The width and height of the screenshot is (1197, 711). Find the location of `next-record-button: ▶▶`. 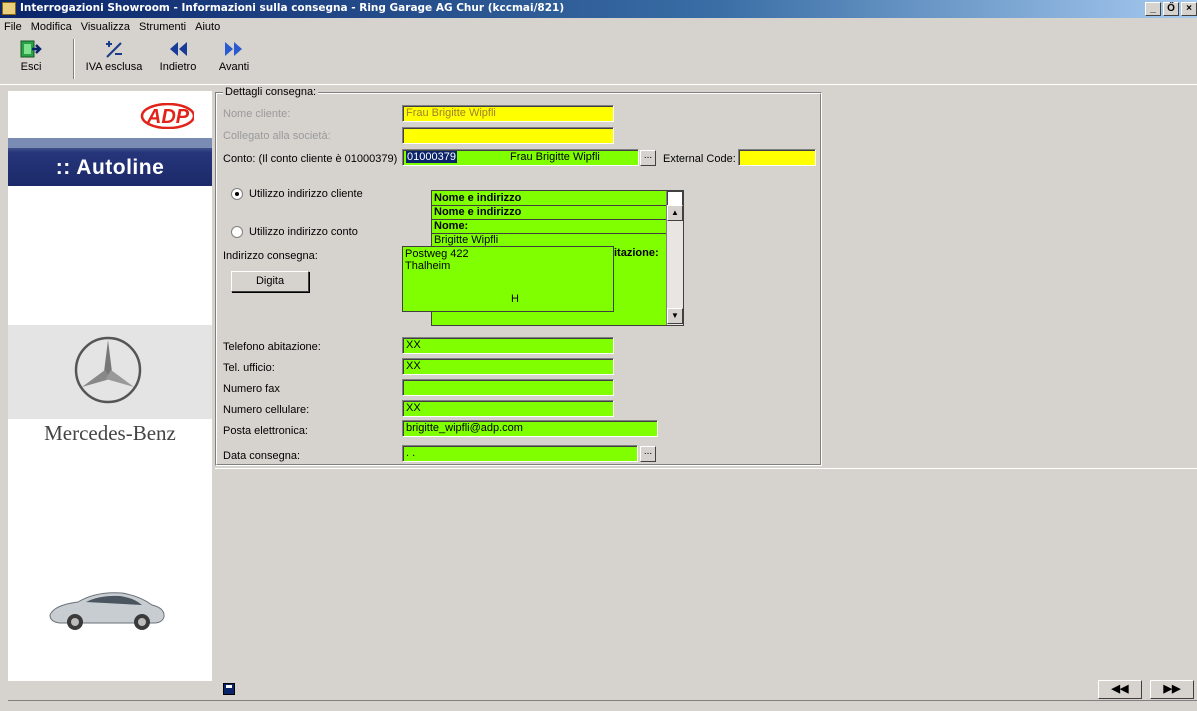

next-record-button: ▶▶ is located at coordinates (1172, 689).